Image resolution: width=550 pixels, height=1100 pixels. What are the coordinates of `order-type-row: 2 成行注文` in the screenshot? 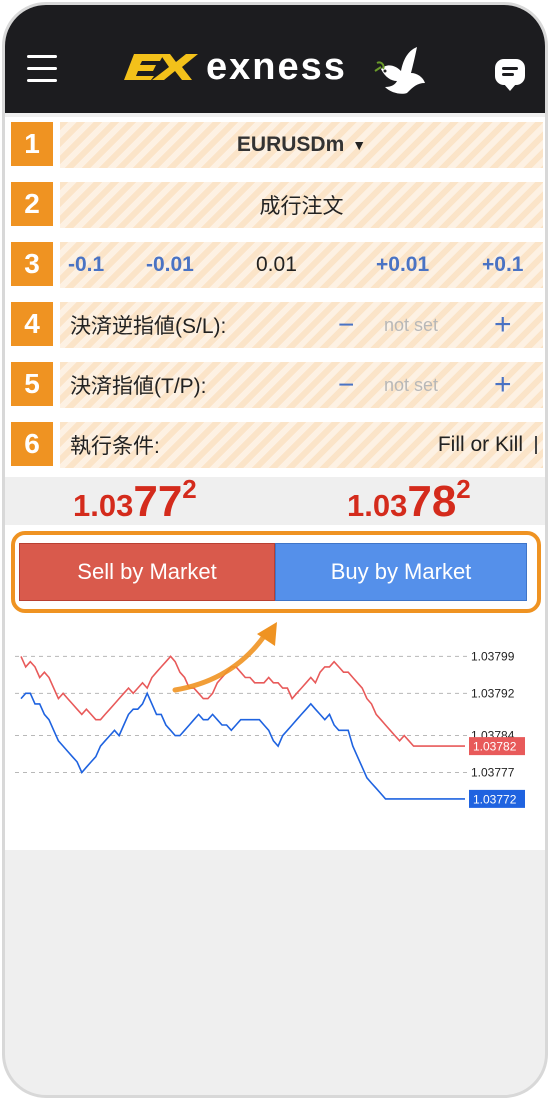 It's located at (275, 207).